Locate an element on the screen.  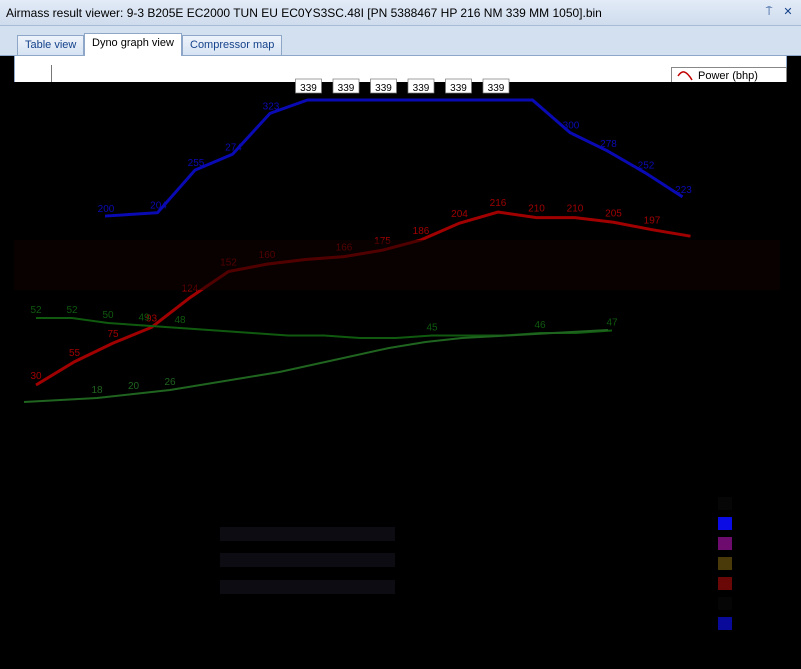
green-upper-data-label: 47 is located at coordinates (612, 323).